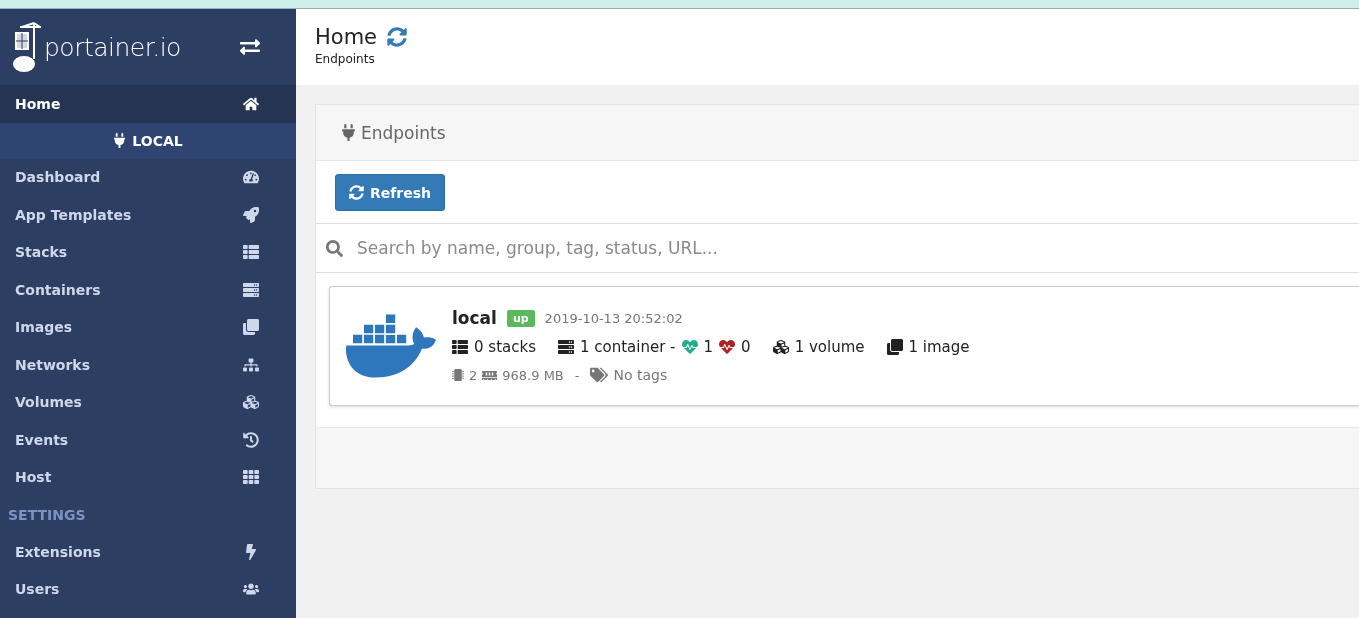 The height and width of the screenshot is (618, 1359). What do you see at coordinates (112, 47) in the screenshot?
I see `brand-name: portainer.io` at bounding box center [112, 47].